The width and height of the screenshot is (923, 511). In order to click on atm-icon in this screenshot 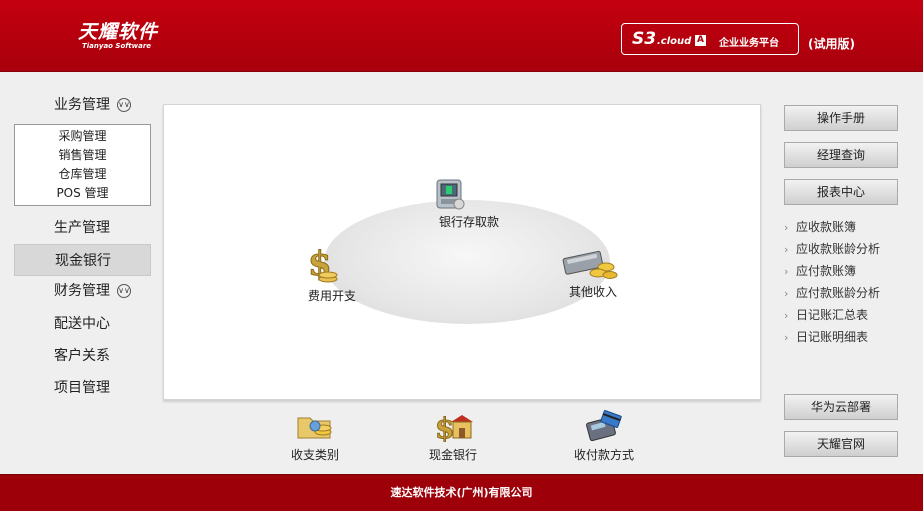, I will do `click(469, 194)`.